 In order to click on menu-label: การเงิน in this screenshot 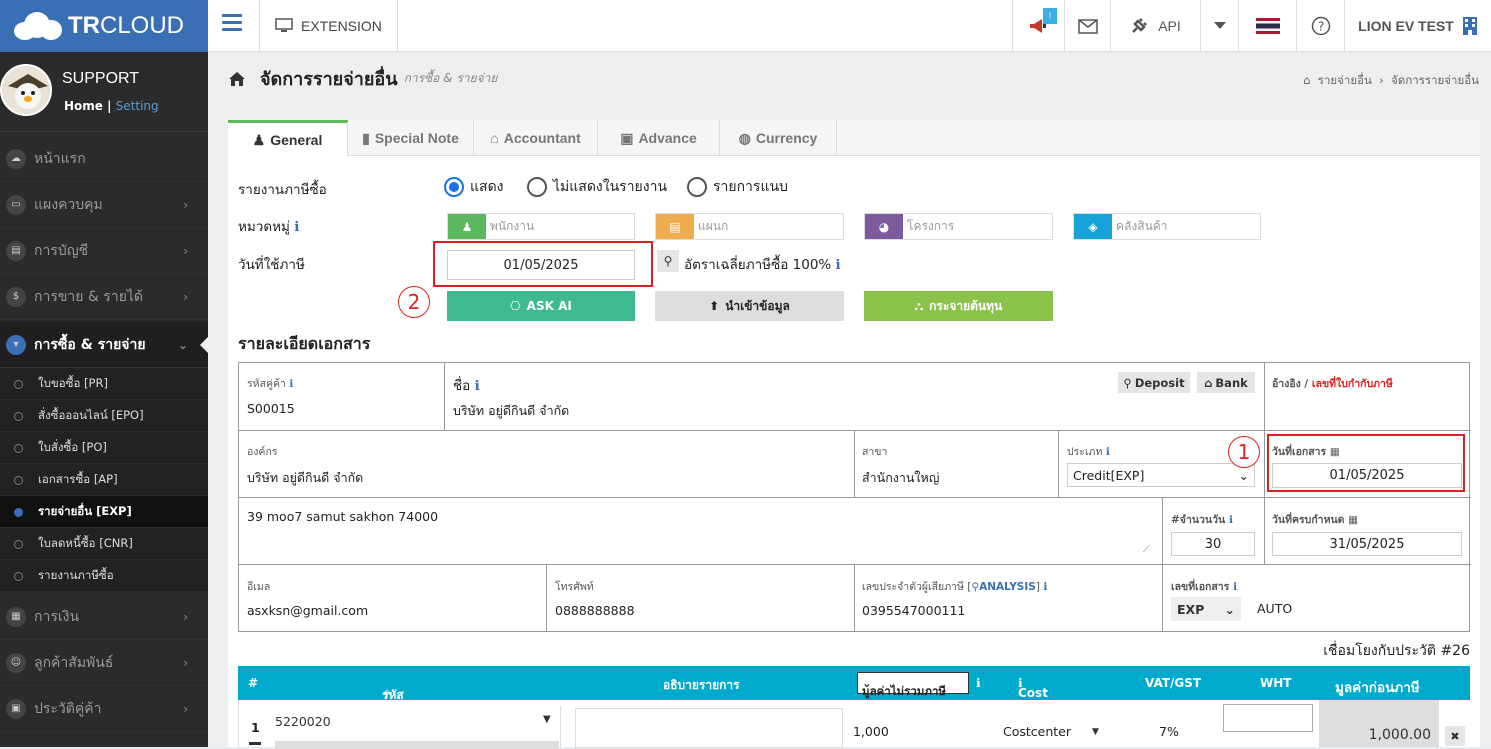, I will do `click(57, 616)`.